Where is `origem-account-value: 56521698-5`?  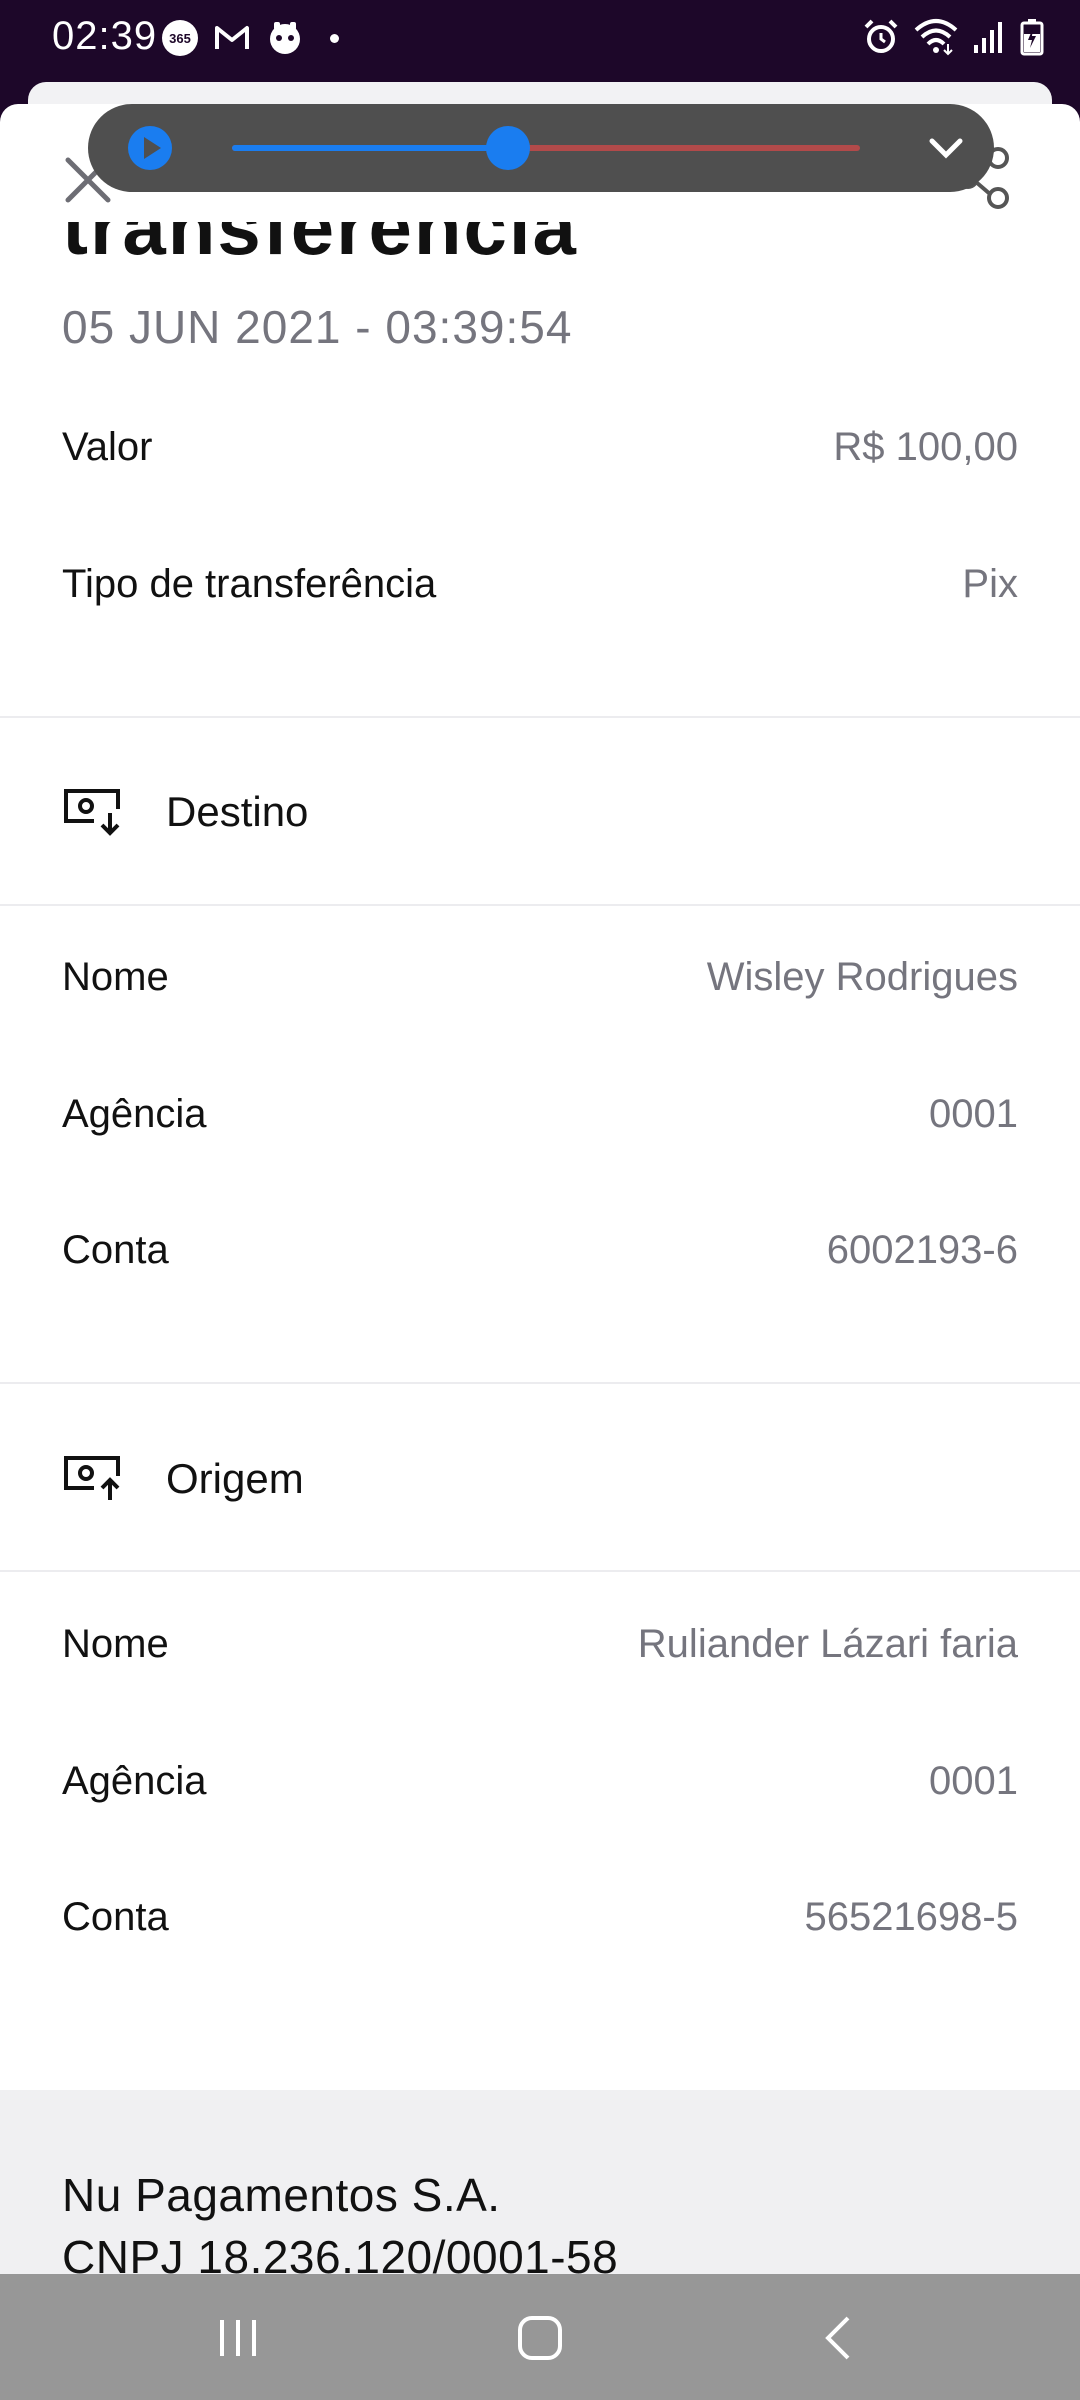
origem-account-value: 56521698-5 is located at coordinates (911, 1916).